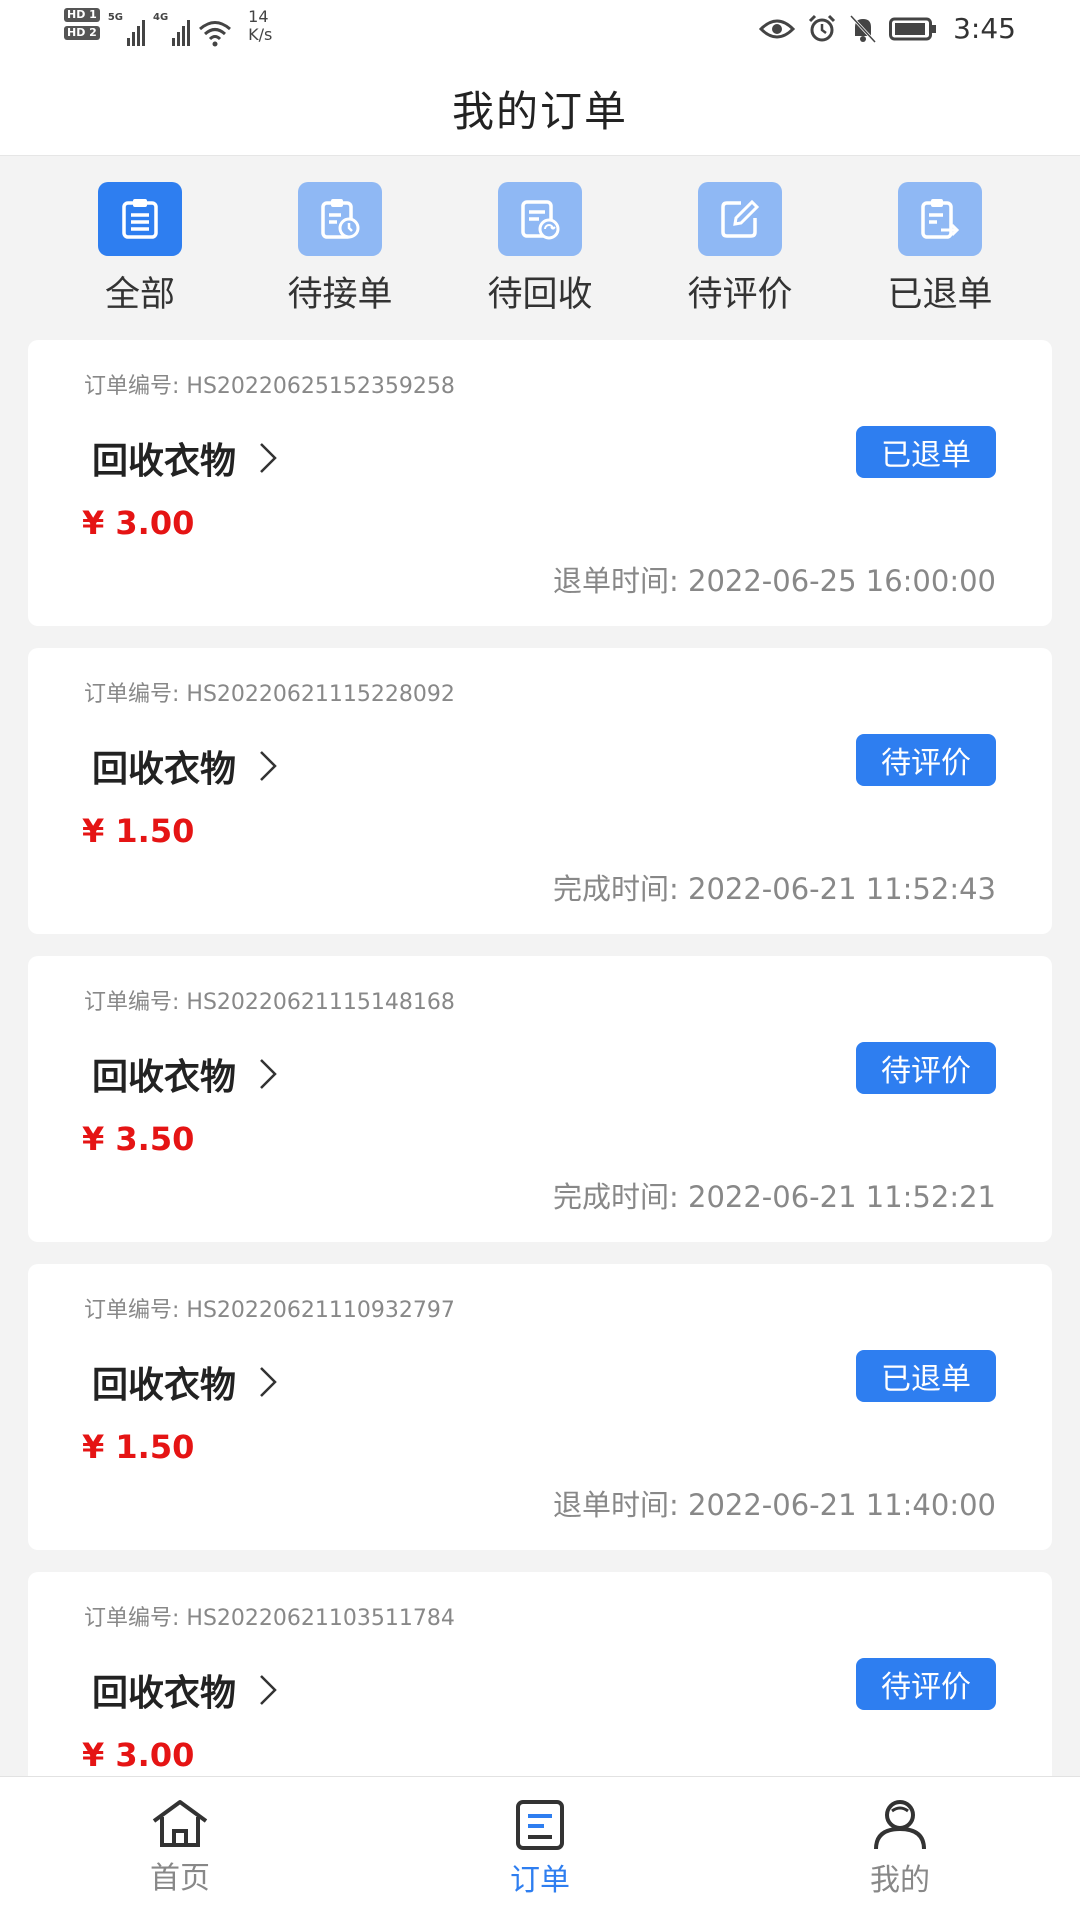 This screenshot has height=1920, width=1080. What do you see at coordinates (777, 28) in the screenshot?
I see `eye-icon` at bounding box center [777, 28].